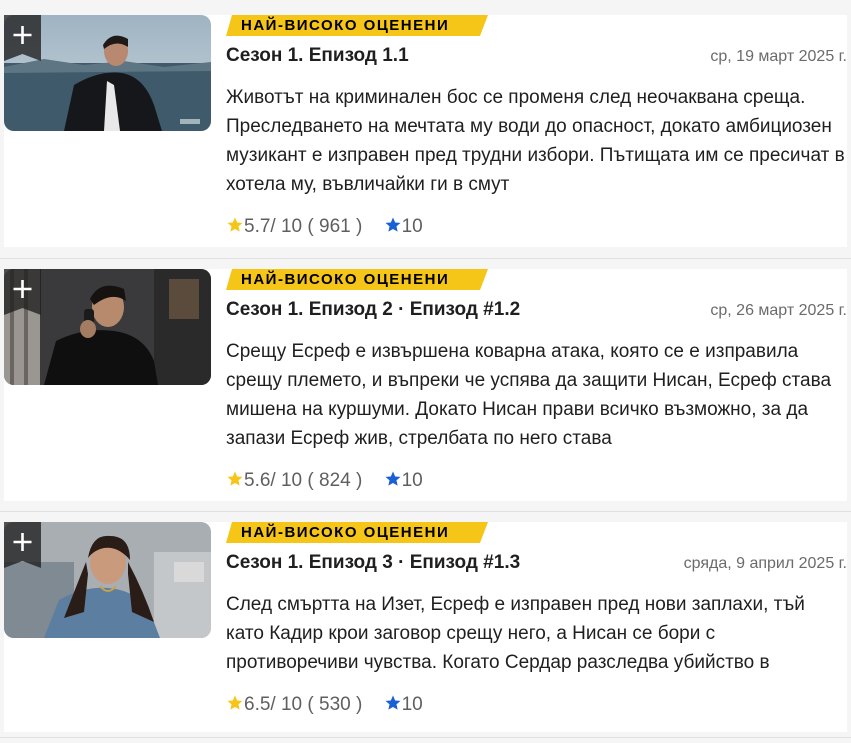  I want to click on air-date: ср, 19 март 2025 г., so click(778, 56).